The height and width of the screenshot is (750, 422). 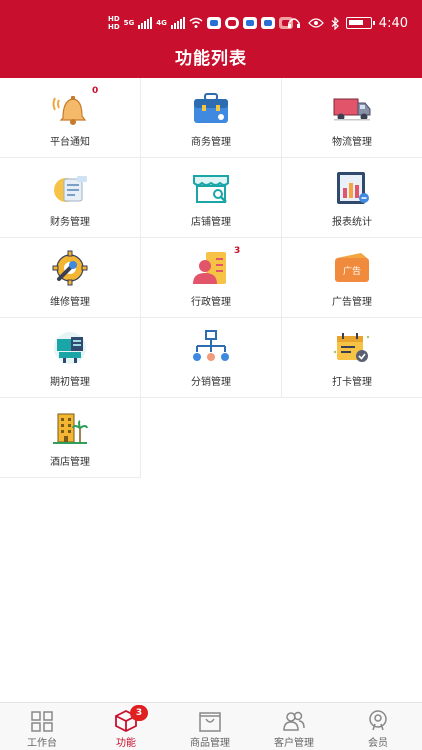 What do you see at coordinates (69, 110) in the screenshot?
I see `bell-icon` at bounding box center [69, 110].